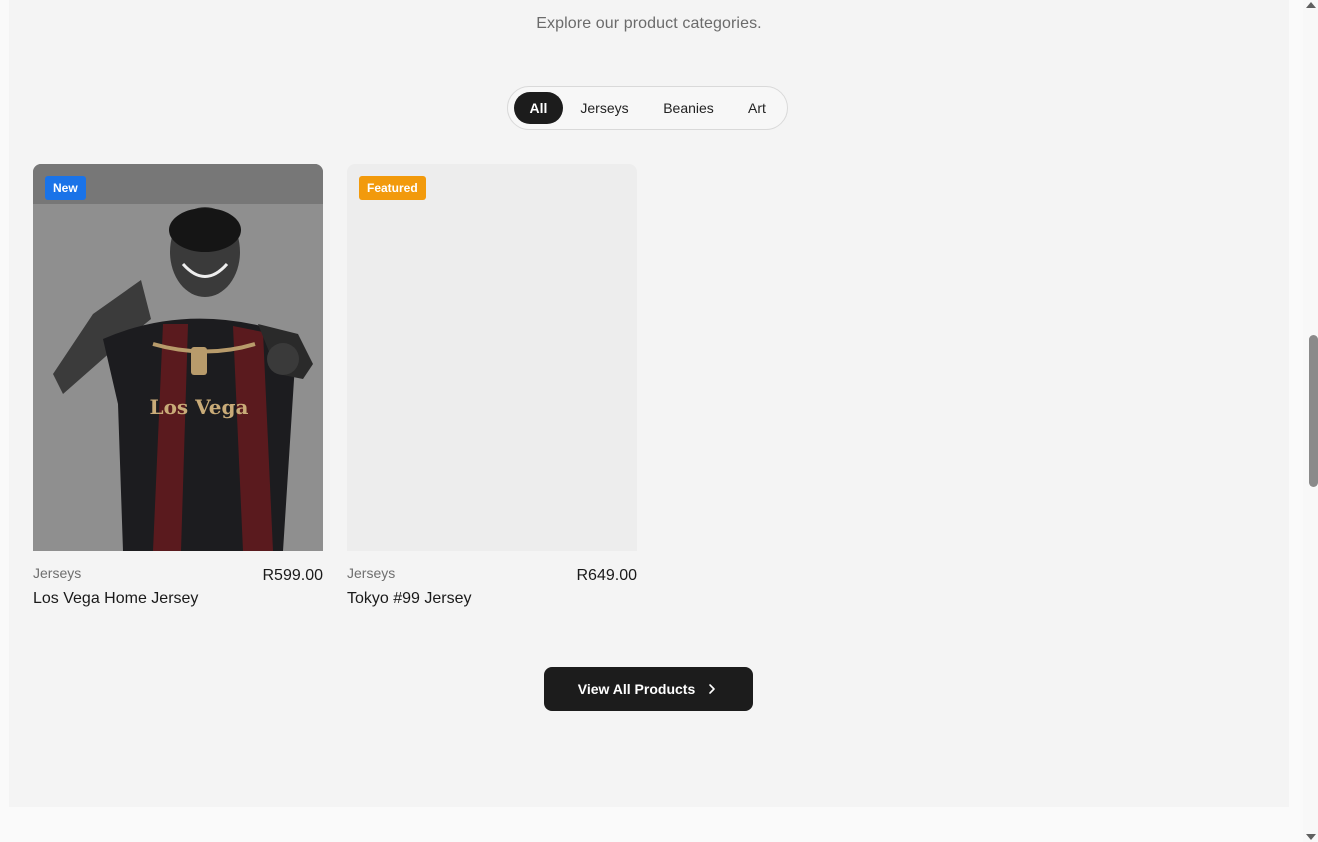 This screenshot has height=842, width=1318. I want to click on category-filter-bar: All Jerseys Beanies Art, so click(647, 108).